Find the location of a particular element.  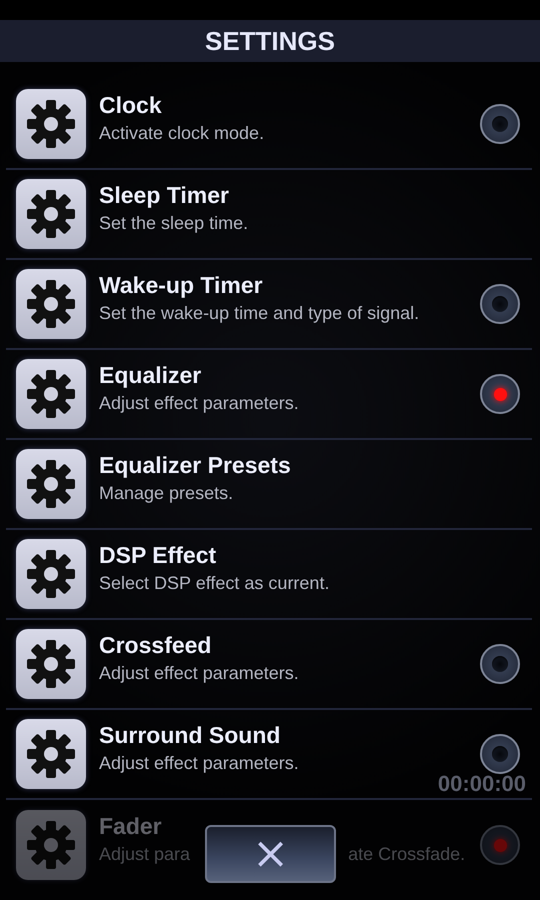

item-title: Sleep Timer is located at coordinates (164, 195).